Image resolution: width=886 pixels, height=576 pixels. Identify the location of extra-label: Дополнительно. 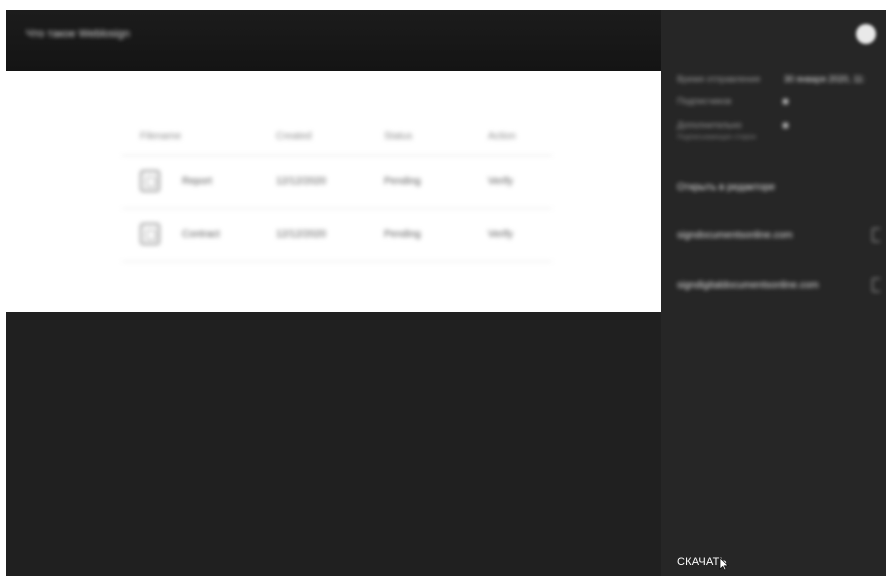
(709, 125).